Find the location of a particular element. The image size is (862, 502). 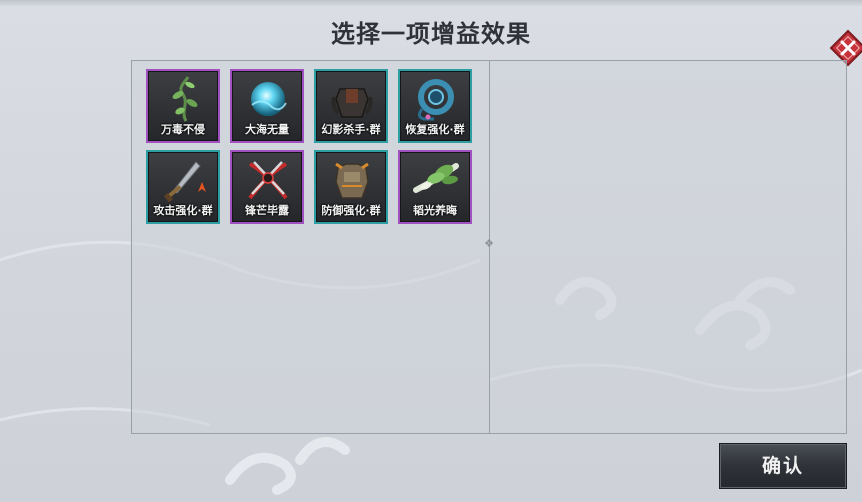

buff-label: 韬光养晦 is located at coordinates (435, 210).